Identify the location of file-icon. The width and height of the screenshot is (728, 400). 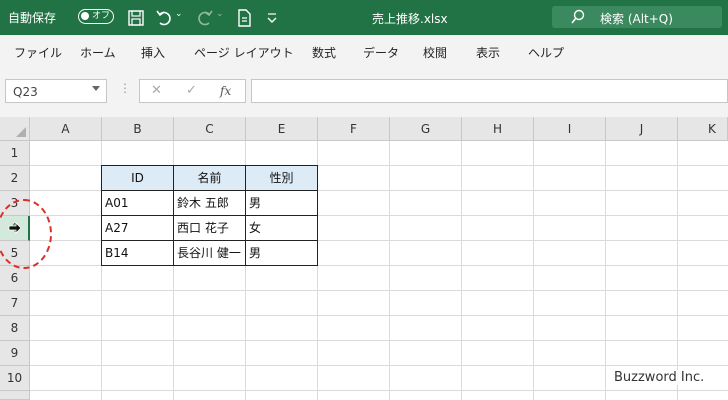
(244, 18).